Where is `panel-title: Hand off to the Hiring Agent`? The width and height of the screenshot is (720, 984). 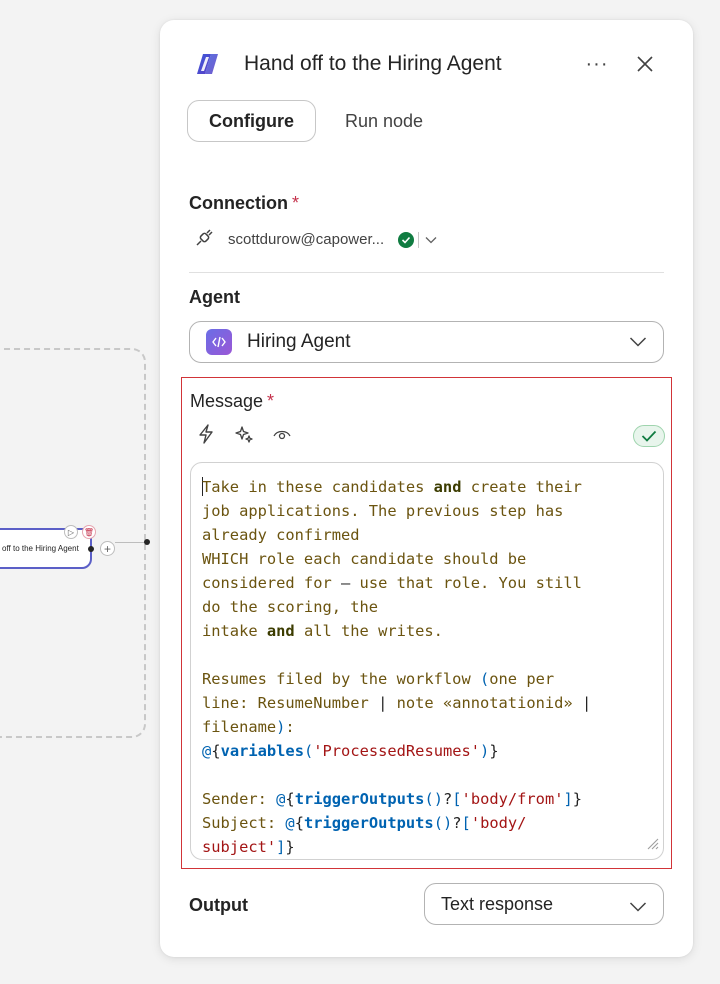
panel-title: Hand off to the Hiring Agent is located at coordinates (373, 63).